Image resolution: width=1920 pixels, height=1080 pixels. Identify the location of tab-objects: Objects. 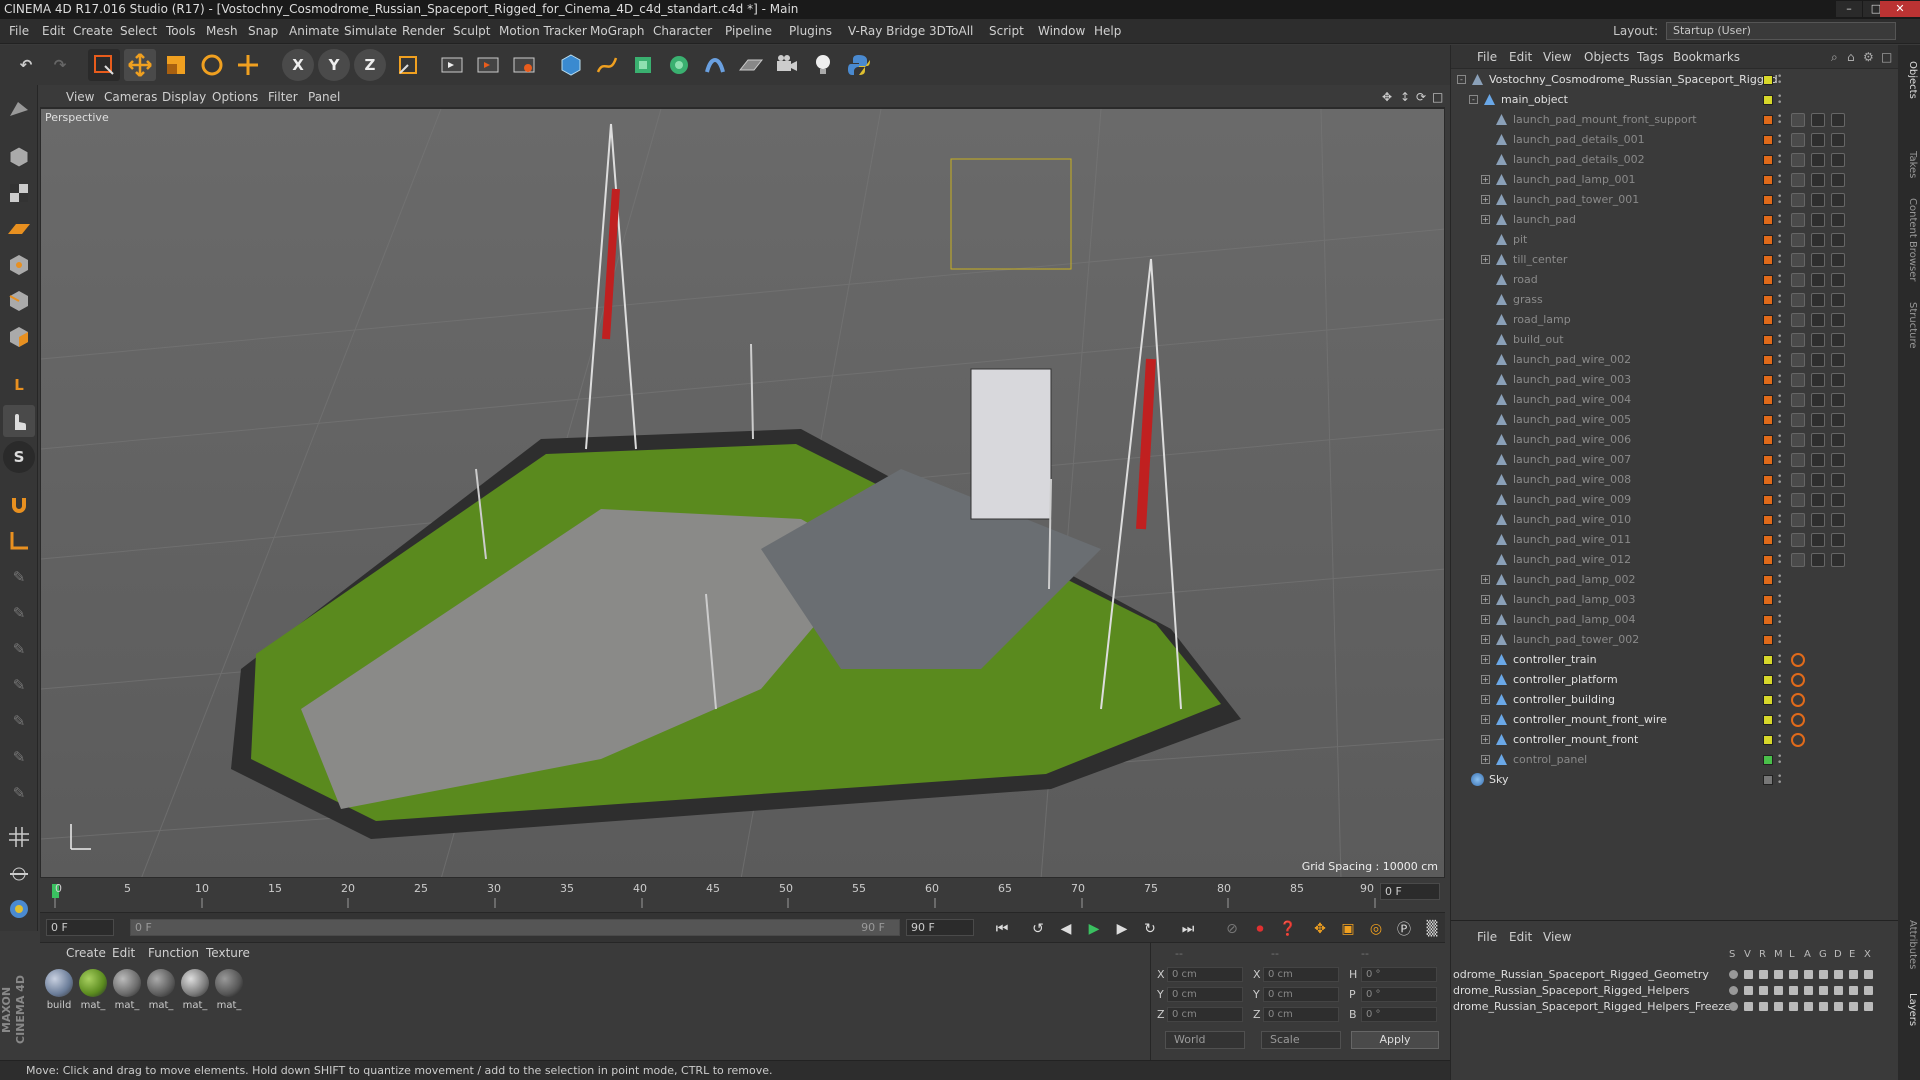
(1909, 80).